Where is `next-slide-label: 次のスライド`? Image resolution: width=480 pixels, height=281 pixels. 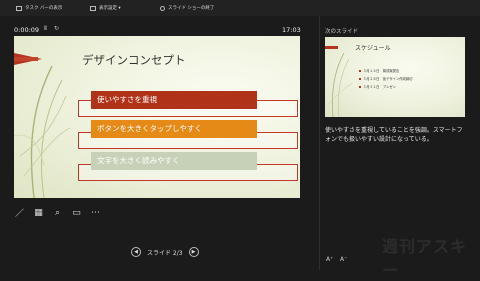 next-slide-label: 次のスライド is located at coordinates (342, 32).